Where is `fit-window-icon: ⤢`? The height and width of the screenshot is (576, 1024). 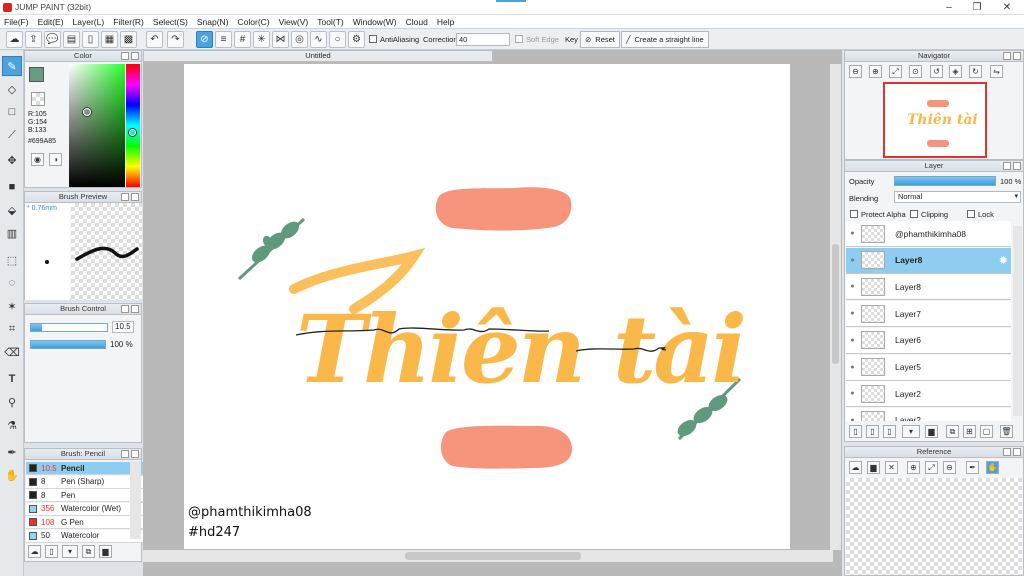 fit-window-icon: ⤢ is located at coordinates (895, 71).